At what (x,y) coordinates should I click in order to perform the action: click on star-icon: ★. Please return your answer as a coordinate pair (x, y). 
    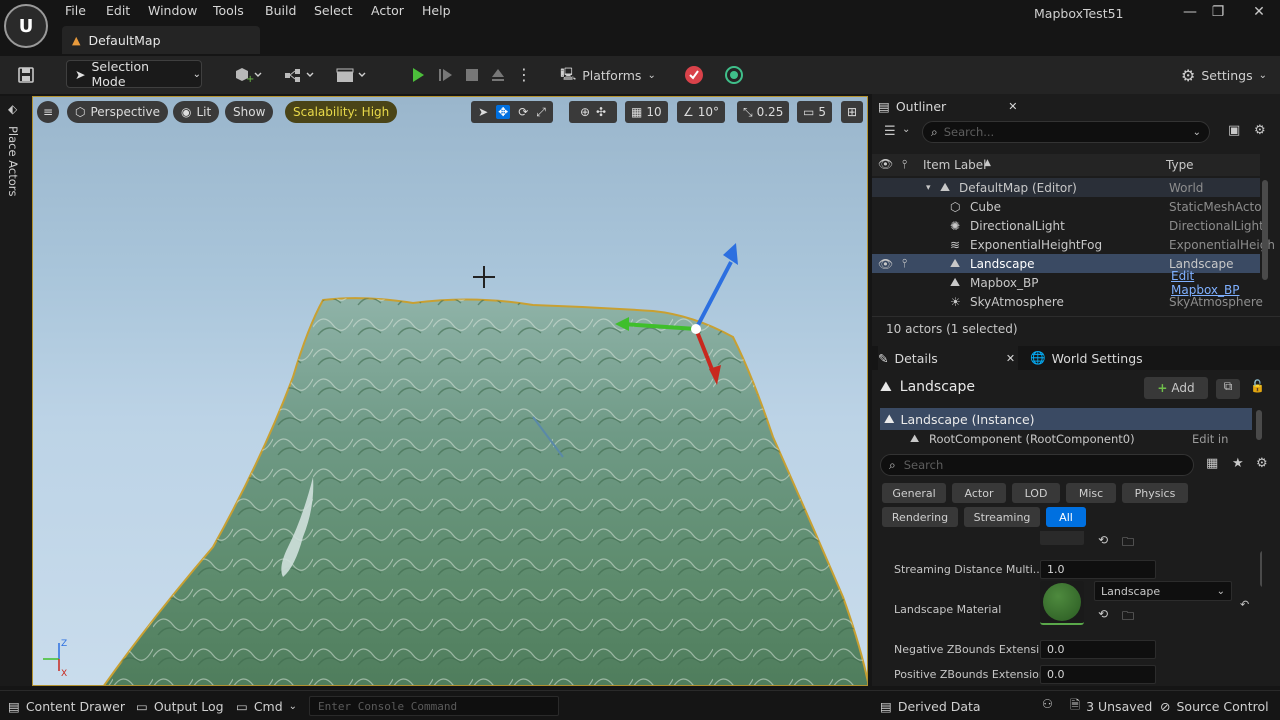
    Looking at the image, I should click on (1238, 463).